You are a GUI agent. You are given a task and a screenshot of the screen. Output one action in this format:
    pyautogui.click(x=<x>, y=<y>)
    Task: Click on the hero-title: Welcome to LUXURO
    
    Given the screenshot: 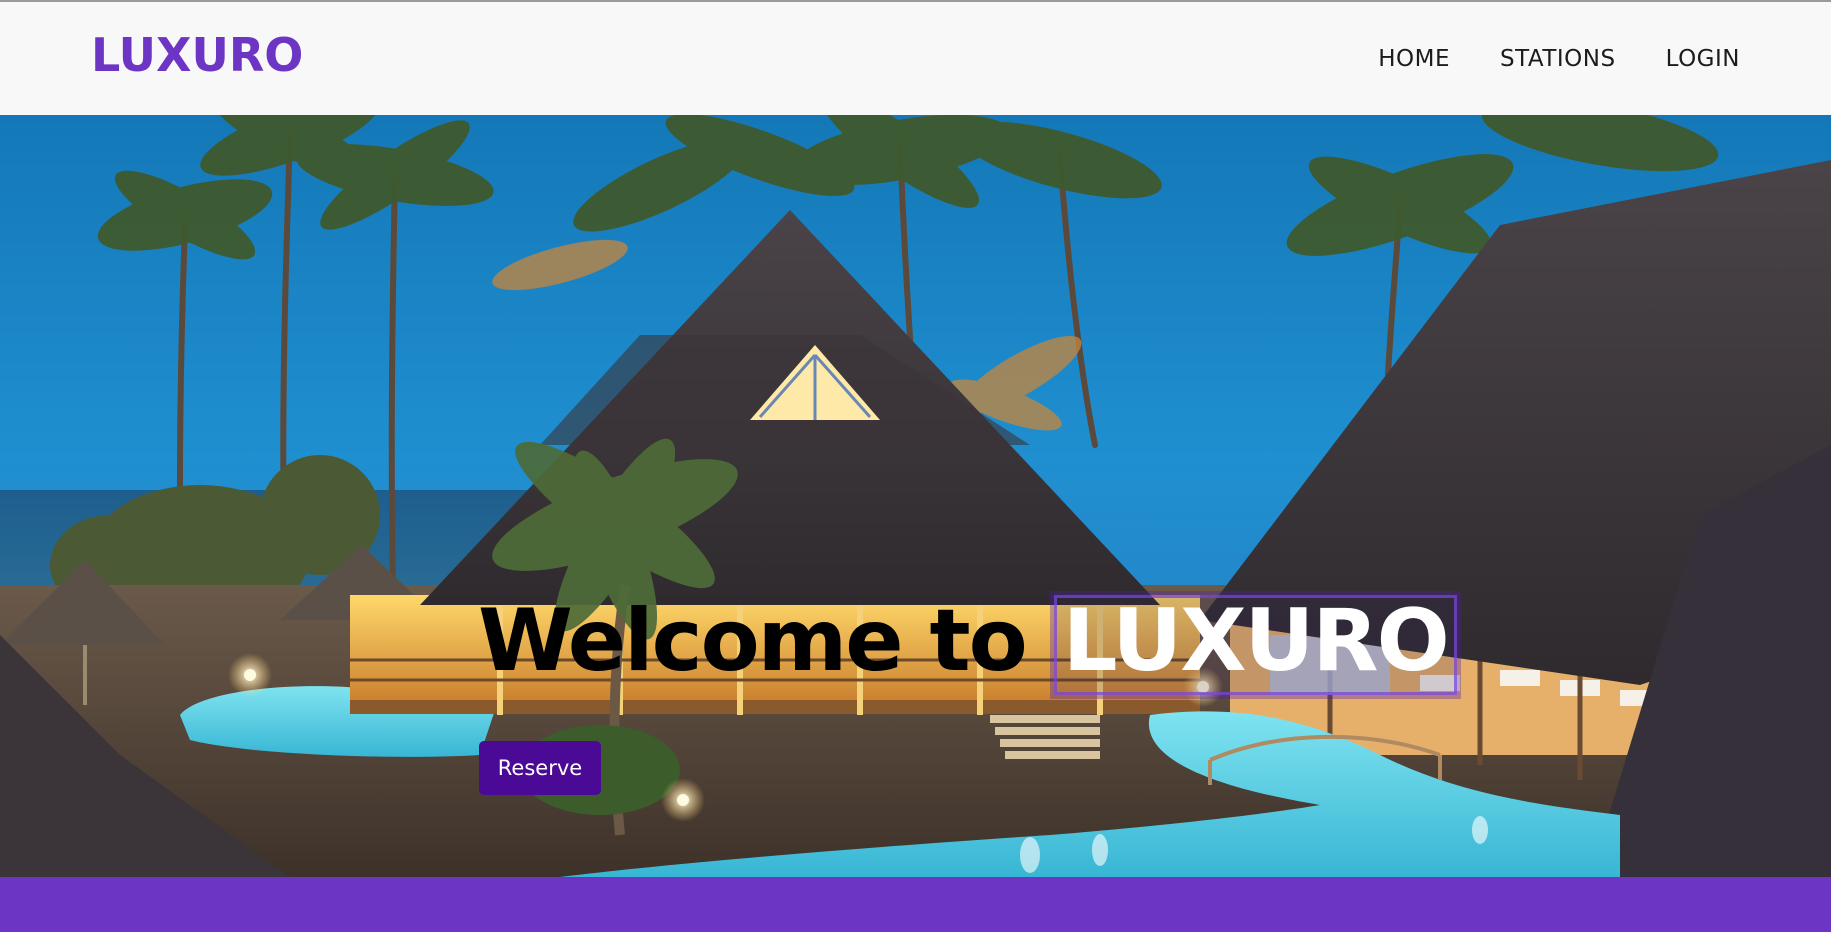 What is the action you would take?
    pyautogui.click(x=967, y=645)
    